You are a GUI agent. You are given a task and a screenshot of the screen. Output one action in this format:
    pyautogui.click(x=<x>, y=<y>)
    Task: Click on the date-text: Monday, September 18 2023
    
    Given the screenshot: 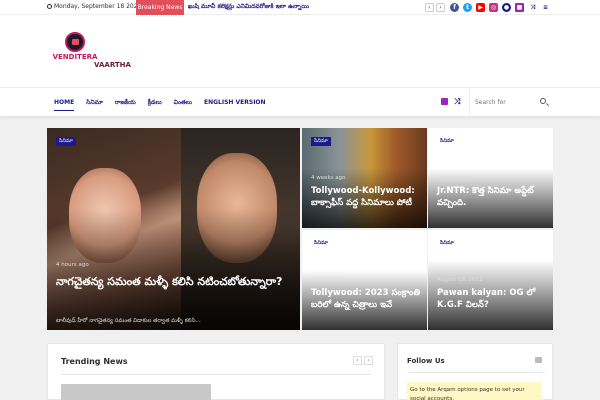 What is the action you would take?
    pyautogui.click(x=98, y=6)
    